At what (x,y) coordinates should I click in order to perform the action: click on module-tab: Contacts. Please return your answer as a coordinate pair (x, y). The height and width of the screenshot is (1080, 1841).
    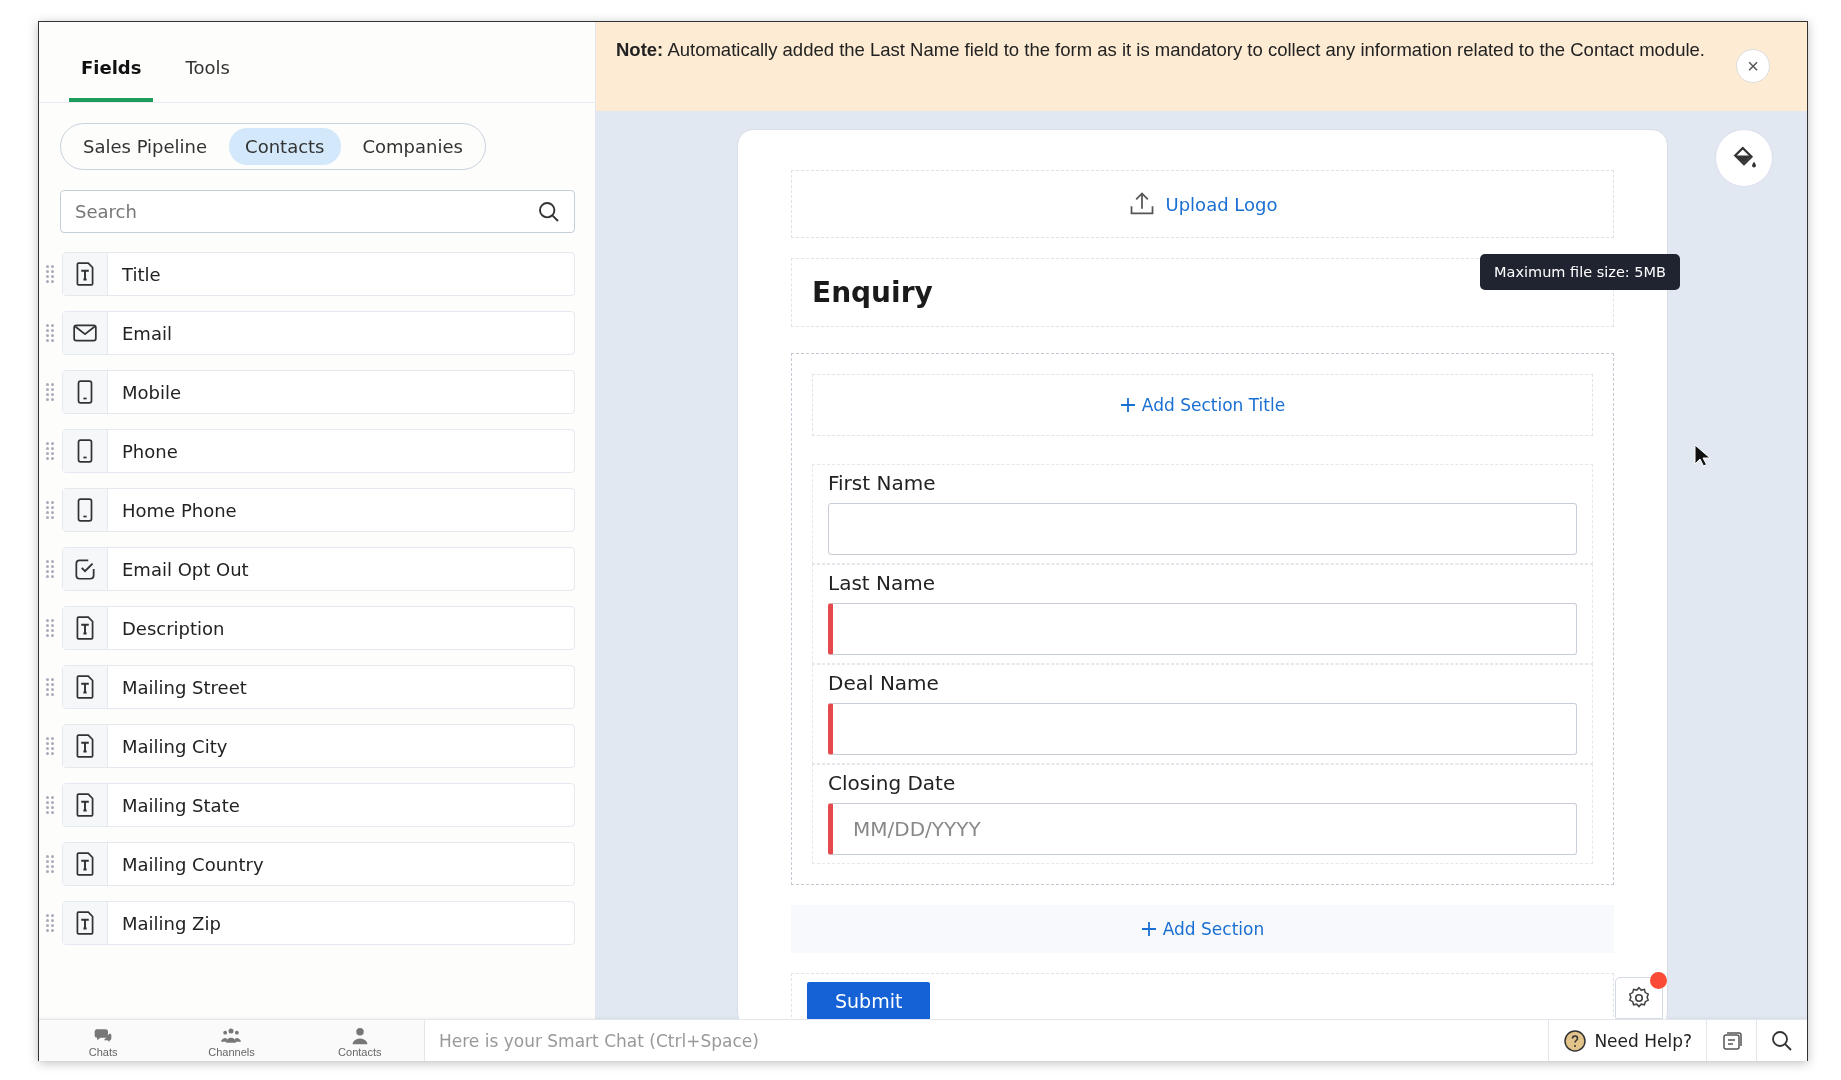
    Looking at the image, I should click on (285, 146).